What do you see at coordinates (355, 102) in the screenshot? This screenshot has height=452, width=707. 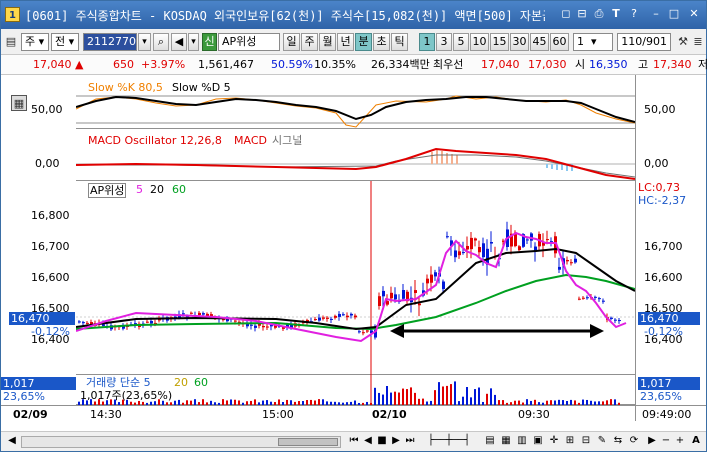 I see `stochastic-pane: Slow %K 80,5 Slow %D 5` at bounding box center [355, 102].